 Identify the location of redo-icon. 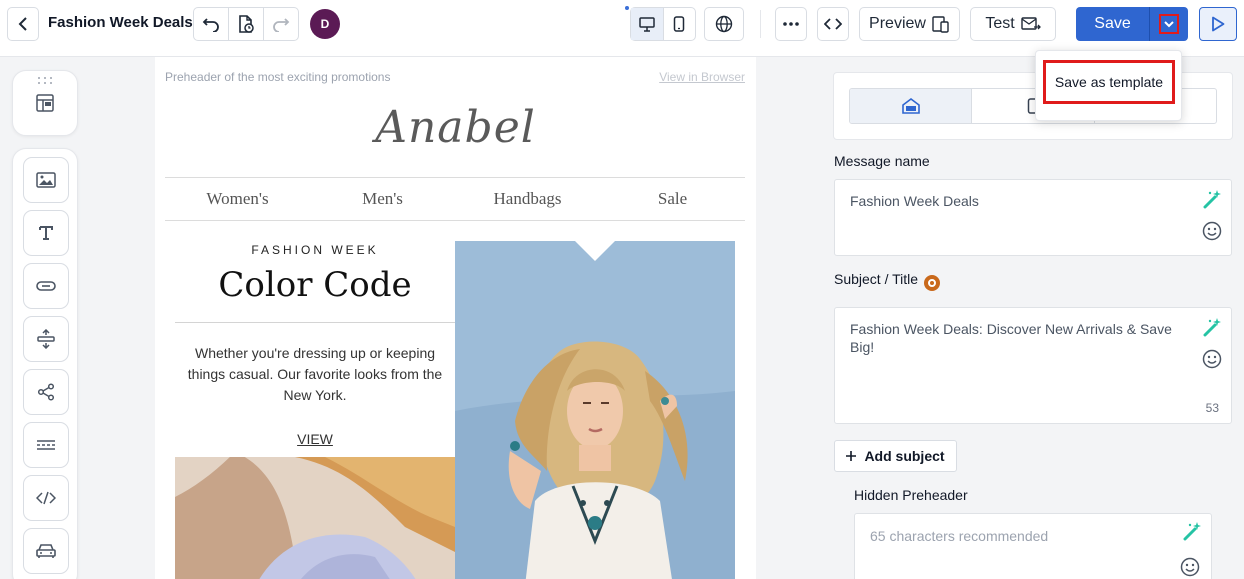
(281, 25).